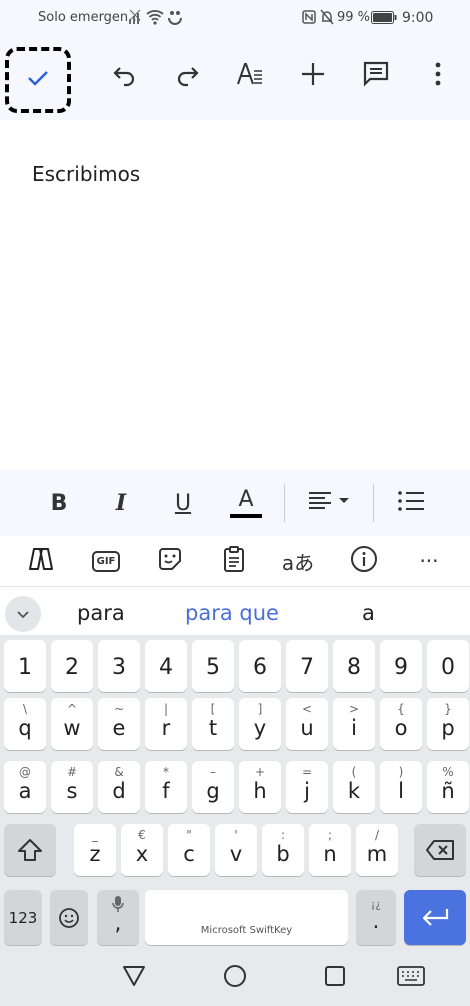 This screenshot has width=470, height=1006. I want to click on key-o: {o, so click(401, 724).